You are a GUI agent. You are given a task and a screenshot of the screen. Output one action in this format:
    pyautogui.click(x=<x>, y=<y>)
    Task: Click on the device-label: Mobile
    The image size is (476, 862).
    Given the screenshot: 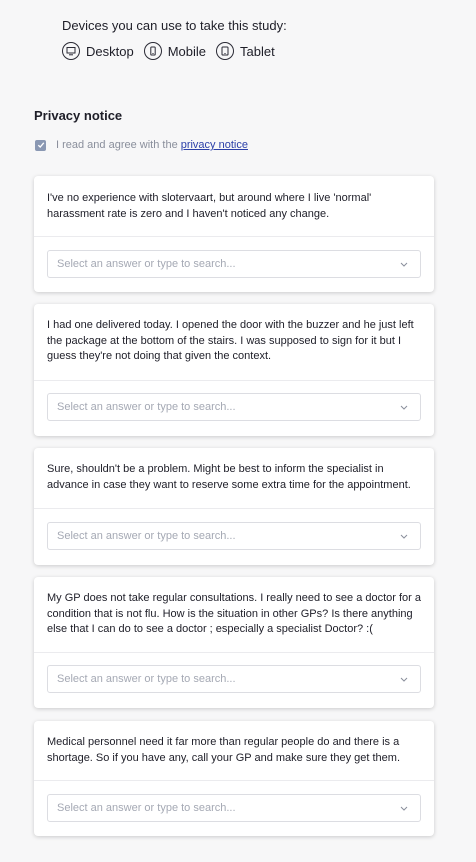 What is the action you would take?
    pyautogui.click(x=186, y=51)
    